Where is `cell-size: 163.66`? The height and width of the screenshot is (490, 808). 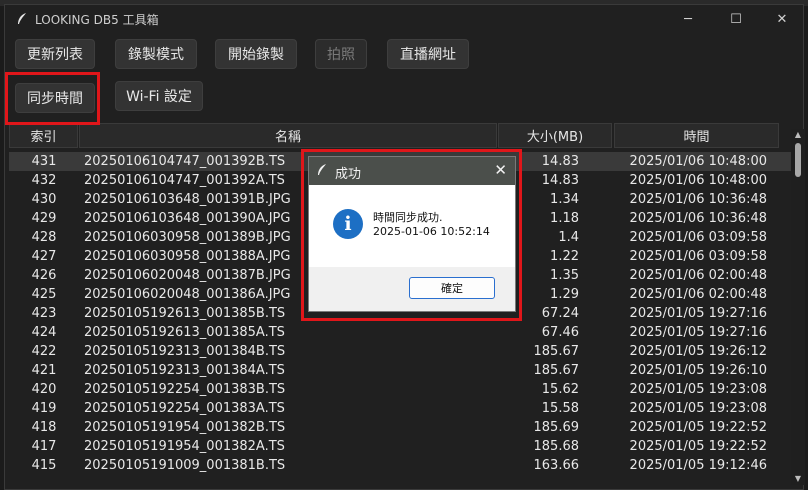
cell-size: 163.66 is located at coordinates (556, 465).